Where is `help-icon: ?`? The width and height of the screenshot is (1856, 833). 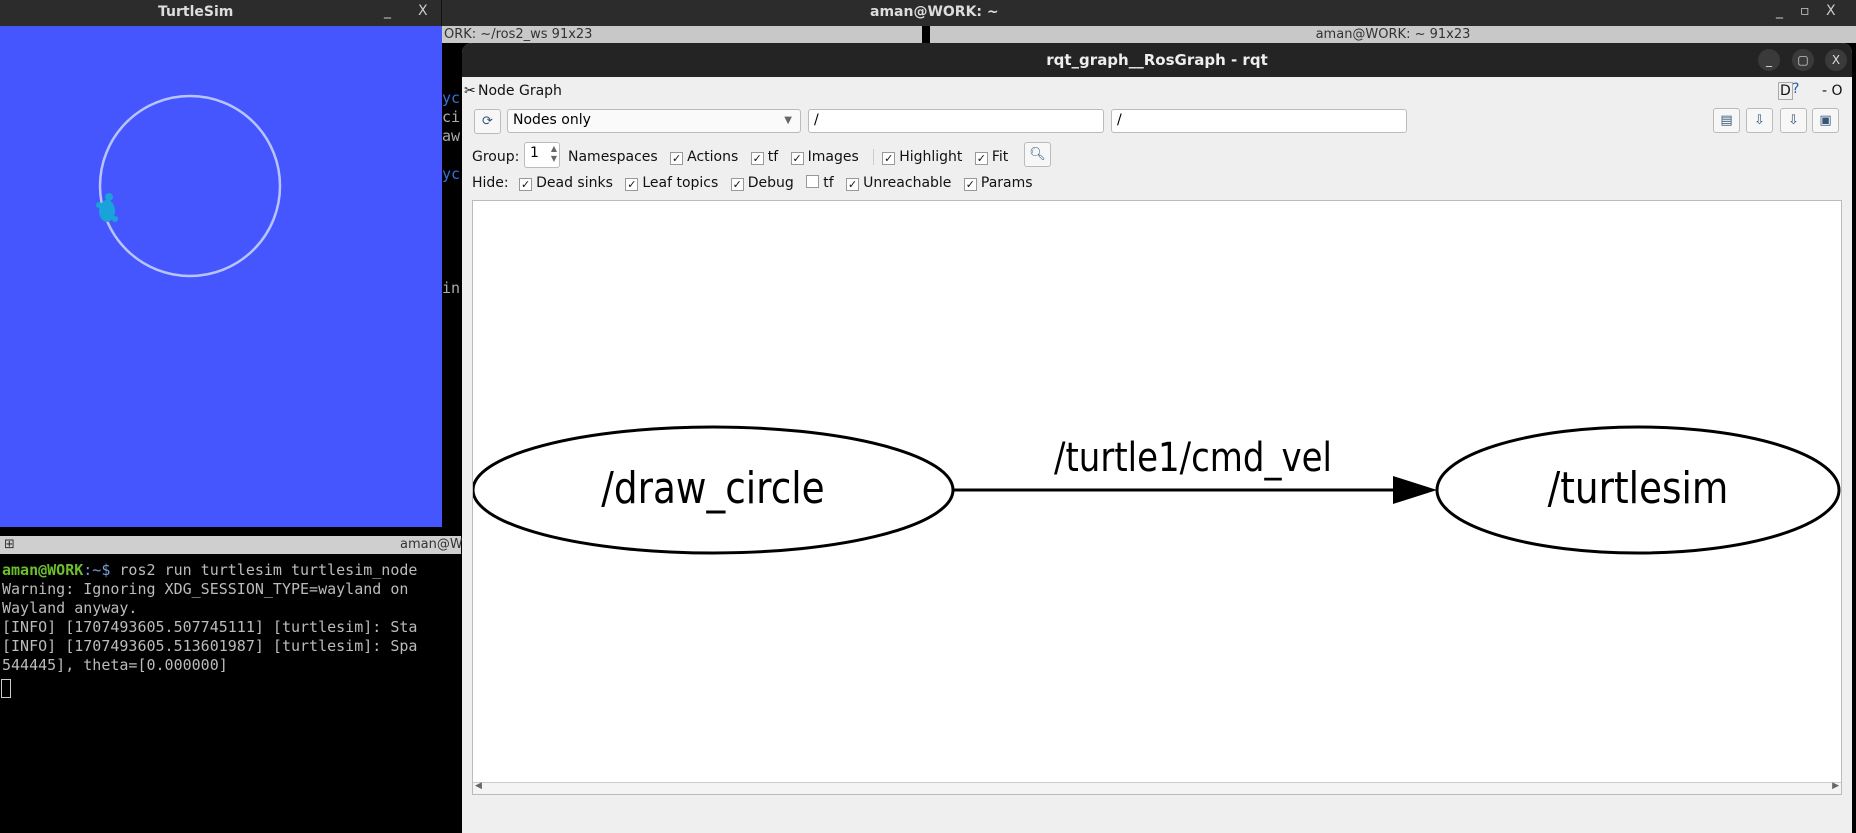 help-icon: ? is located at coordinates (1795, 89).